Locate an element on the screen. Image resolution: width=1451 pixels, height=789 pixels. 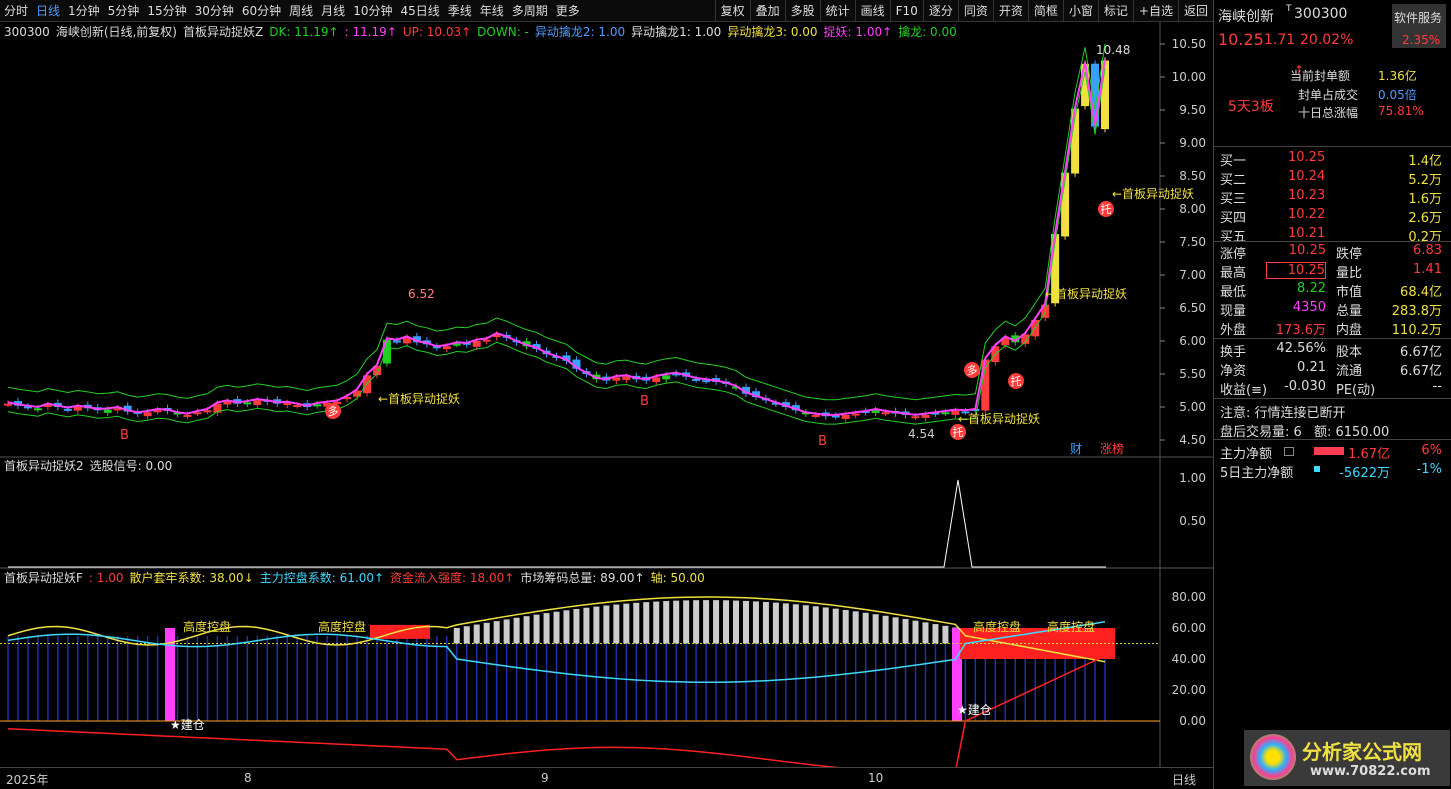
y-label: 5.50 is located at coordinates (1192, 374).